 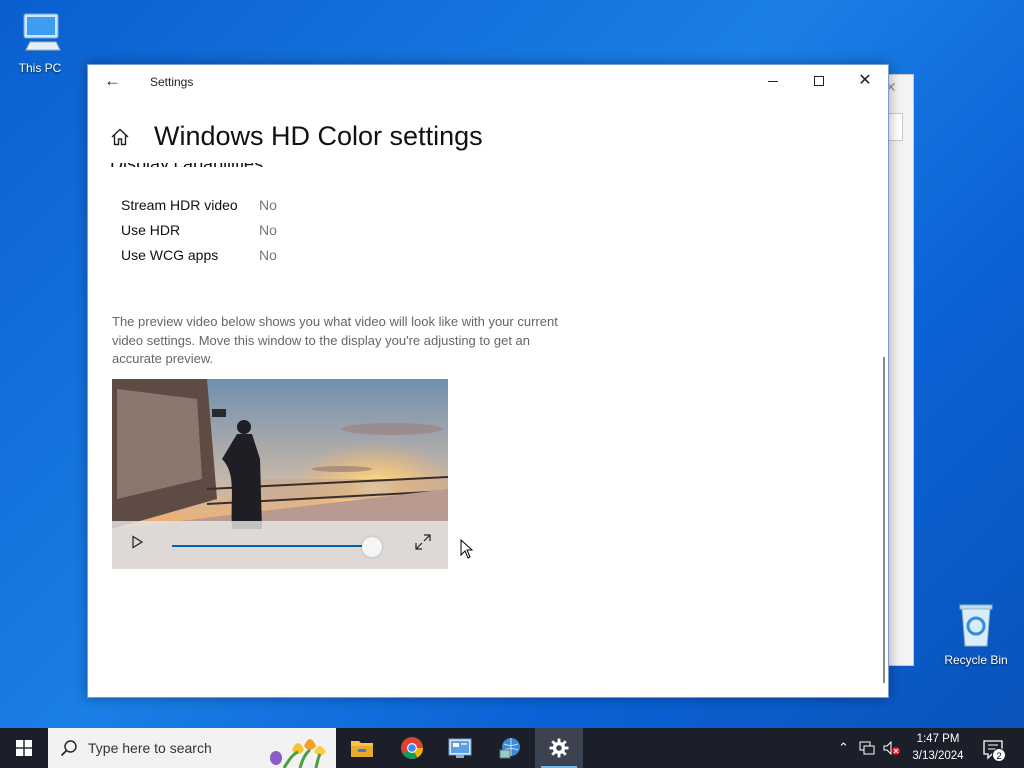 I want to click on start-button, so click(x=24, y=748).